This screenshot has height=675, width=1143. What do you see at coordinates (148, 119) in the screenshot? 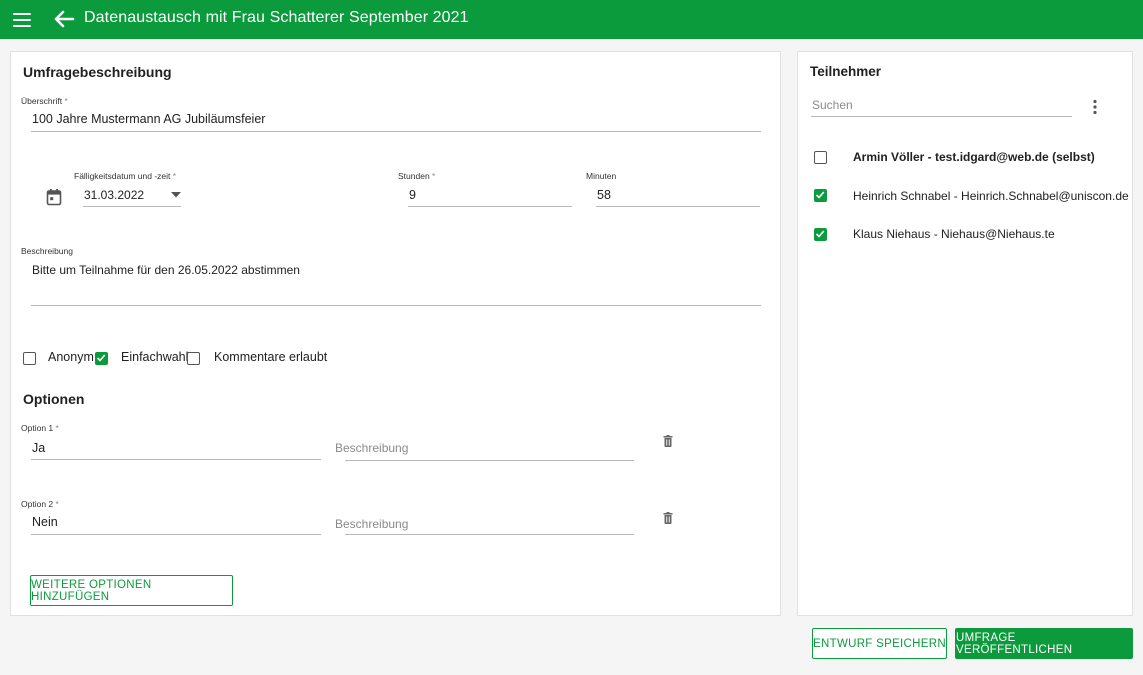
I see `heading-input: 100 Jahre Mustermann AG Jubiläumsfeier` at bounding box center [148, 119].